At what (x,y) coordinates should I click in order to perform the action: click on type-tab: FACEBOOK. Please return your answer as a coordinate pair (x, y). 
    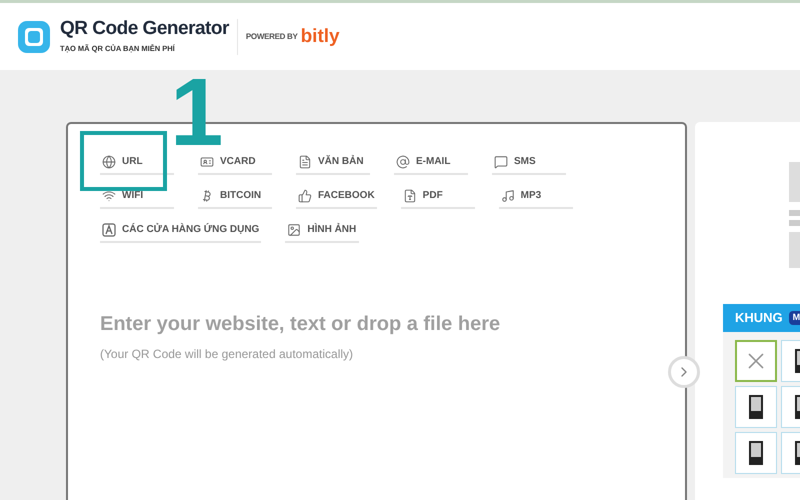
    Looking at the image, I should click on (336, 198).